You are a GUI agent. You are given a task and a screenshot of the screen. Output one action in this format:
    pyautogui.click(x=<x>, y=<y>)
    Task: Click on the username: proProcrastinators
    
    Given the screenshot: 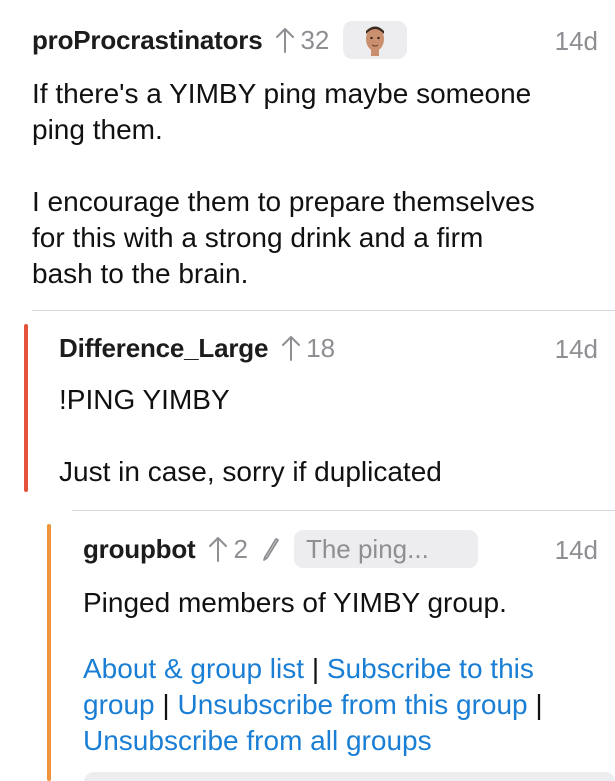 What is the action you would take?
    pyautogui.click(x=147, y=40)
    